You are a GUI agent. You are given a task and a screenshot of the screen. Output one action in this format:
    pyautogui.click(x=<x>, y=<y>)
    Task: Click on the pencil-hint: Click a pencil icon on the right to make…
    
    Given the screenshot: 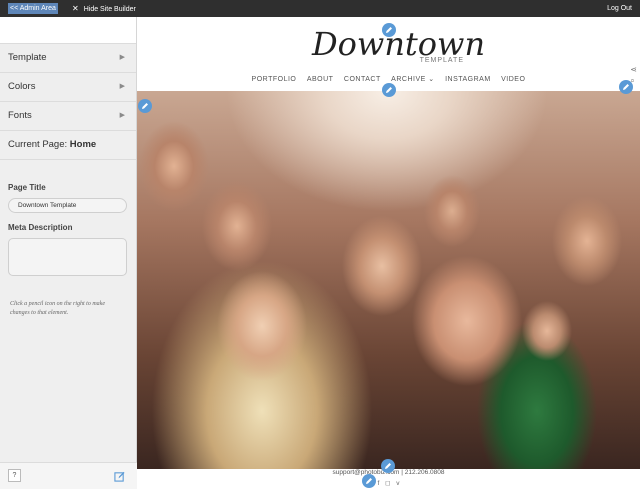 What is the action you would take?
    pyautogui.click(x=57, y=308)
    